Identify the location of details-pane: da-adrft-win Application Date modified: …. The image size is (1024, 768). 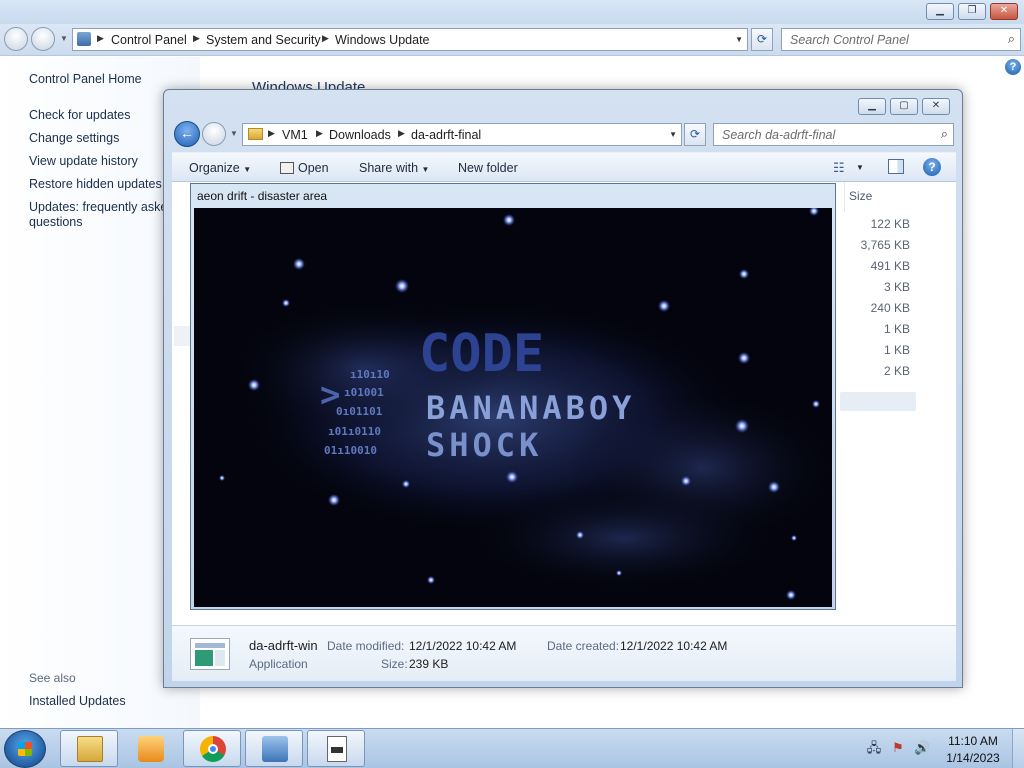
(564, 653).